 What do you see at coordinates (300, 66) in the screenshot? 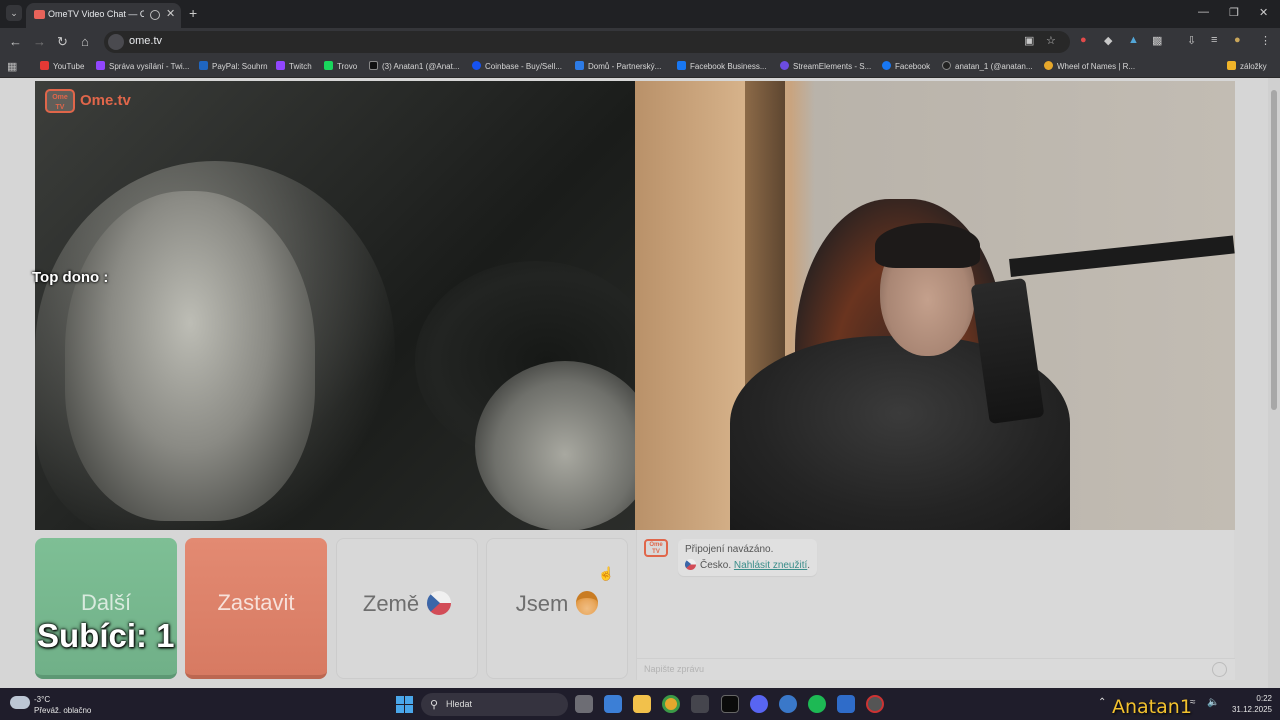
I see `bookmark-label: Twitch` at bounding box center [300, 66].